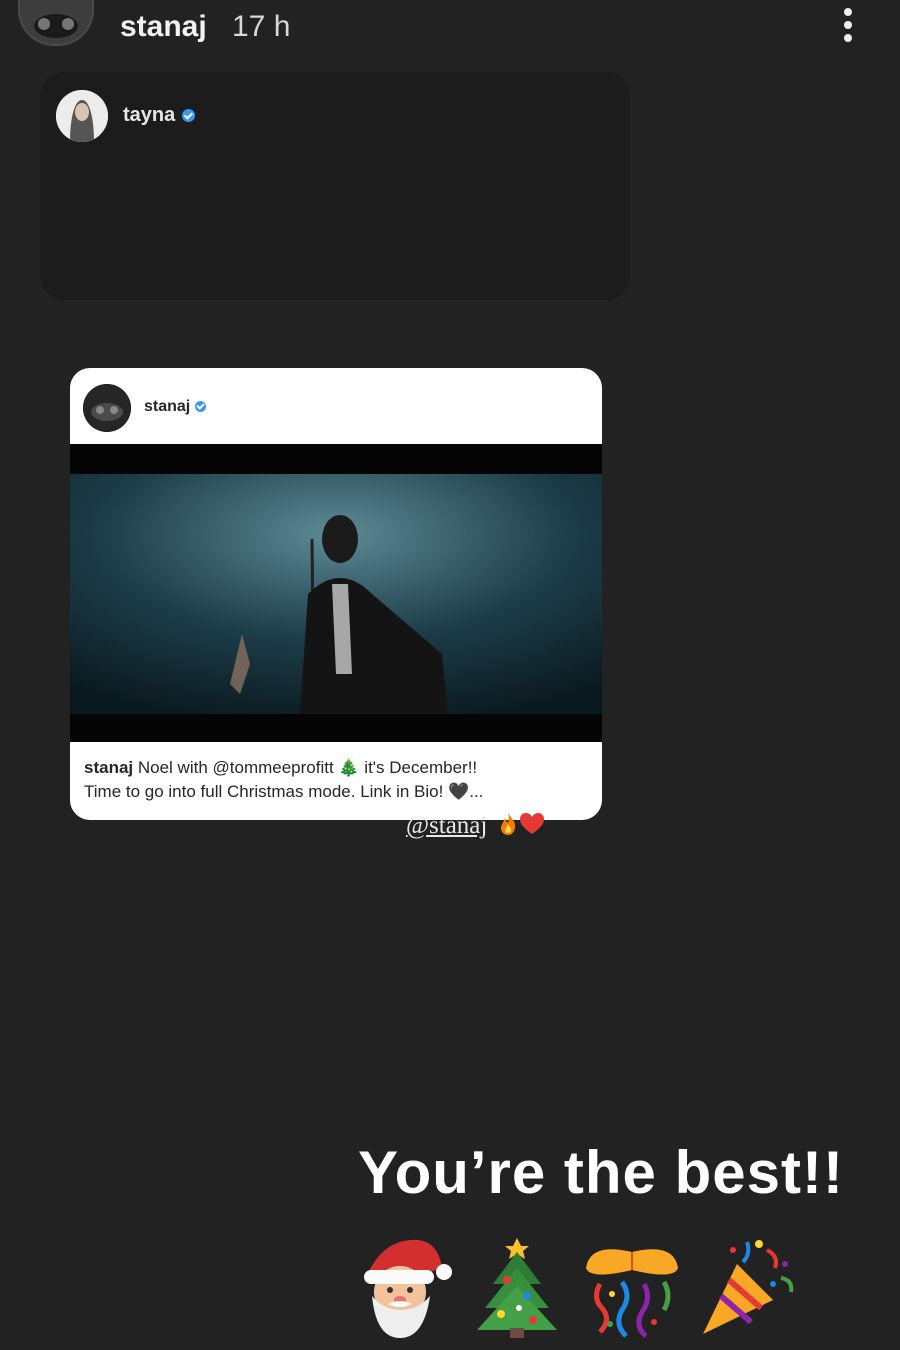  I want to click on story-timestamp: 17 h, so click(261, 26).